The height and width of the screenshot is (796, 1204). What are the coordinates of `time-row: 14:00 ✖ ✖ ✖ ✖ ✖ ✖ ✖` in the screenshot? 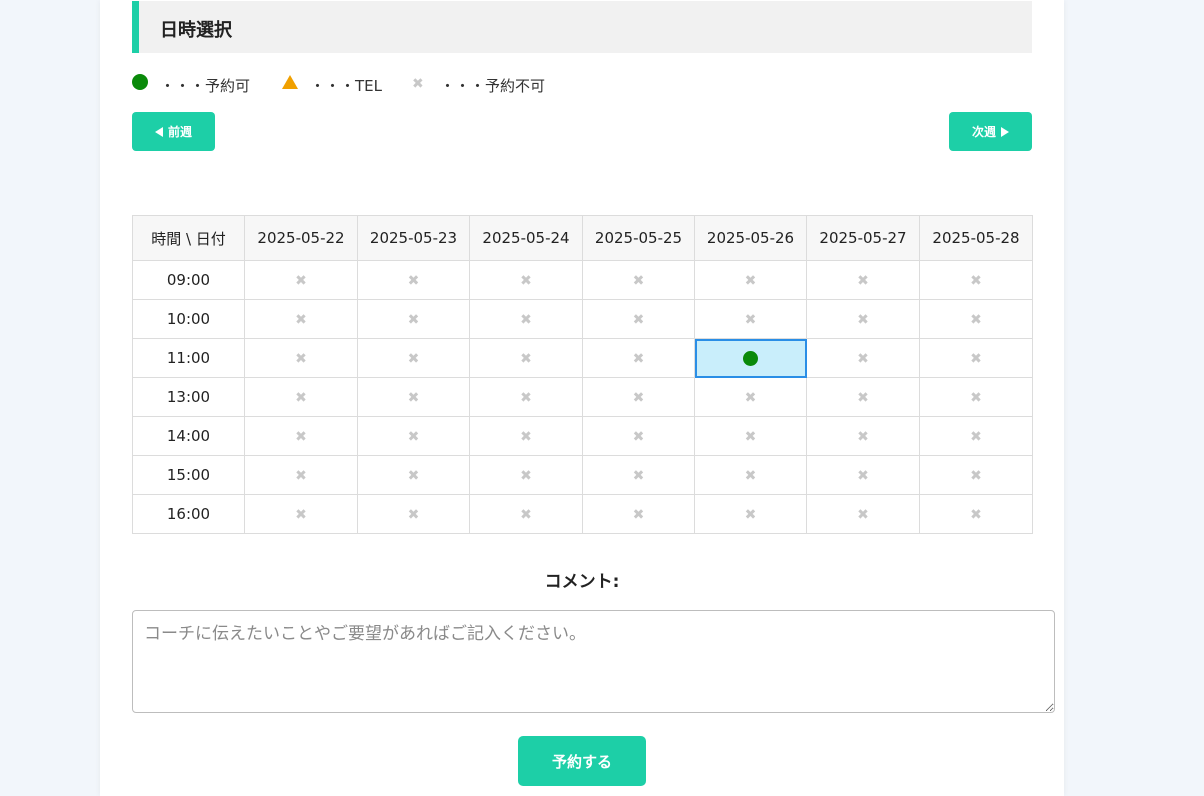 It's located at (582, 436).